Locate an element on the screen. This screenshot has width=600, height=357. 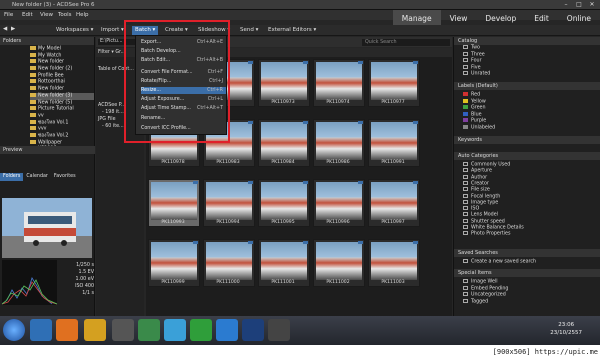
thumbnail-label: PK110973 is located at coordinates (283, 102).